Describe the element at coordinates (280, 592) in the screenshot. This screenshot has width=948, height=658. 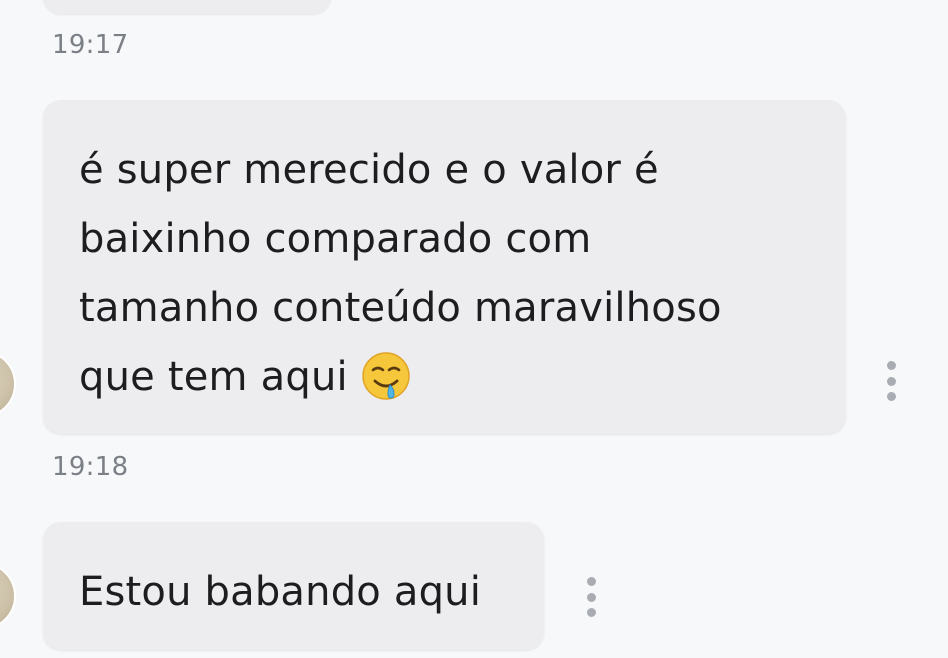
I see `message-text: Estou babando aqui` at that location.